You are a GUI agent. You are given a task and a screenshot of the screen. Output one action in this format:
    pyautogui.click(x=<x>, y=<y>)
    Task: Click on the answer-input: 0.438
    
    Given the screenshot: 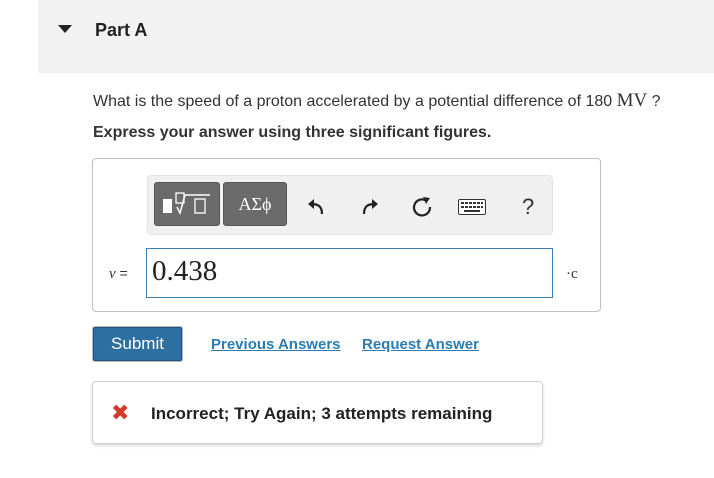 What is the action you would take?
    pyautogui.click(x=349, y=273)
    